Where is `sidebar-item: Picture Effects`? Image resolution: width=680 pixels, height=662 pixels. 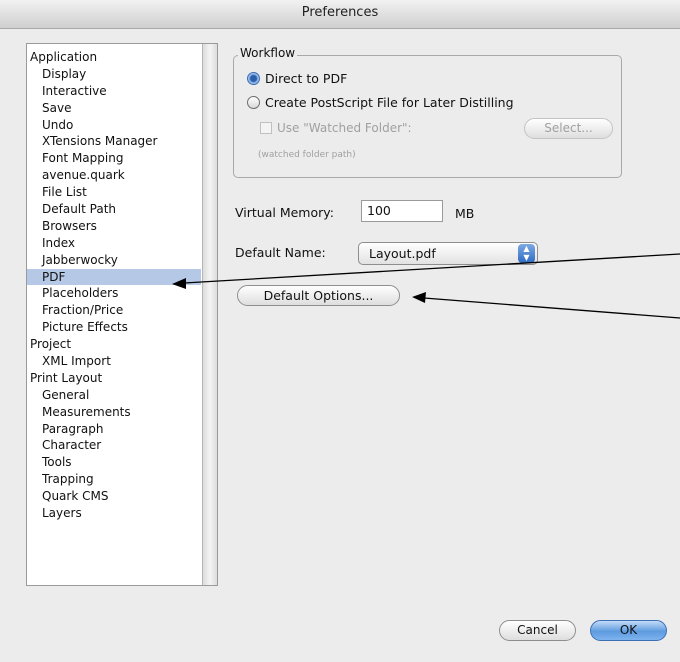 sidebar-item: Picture Effects is located at coordinates (114, 327).